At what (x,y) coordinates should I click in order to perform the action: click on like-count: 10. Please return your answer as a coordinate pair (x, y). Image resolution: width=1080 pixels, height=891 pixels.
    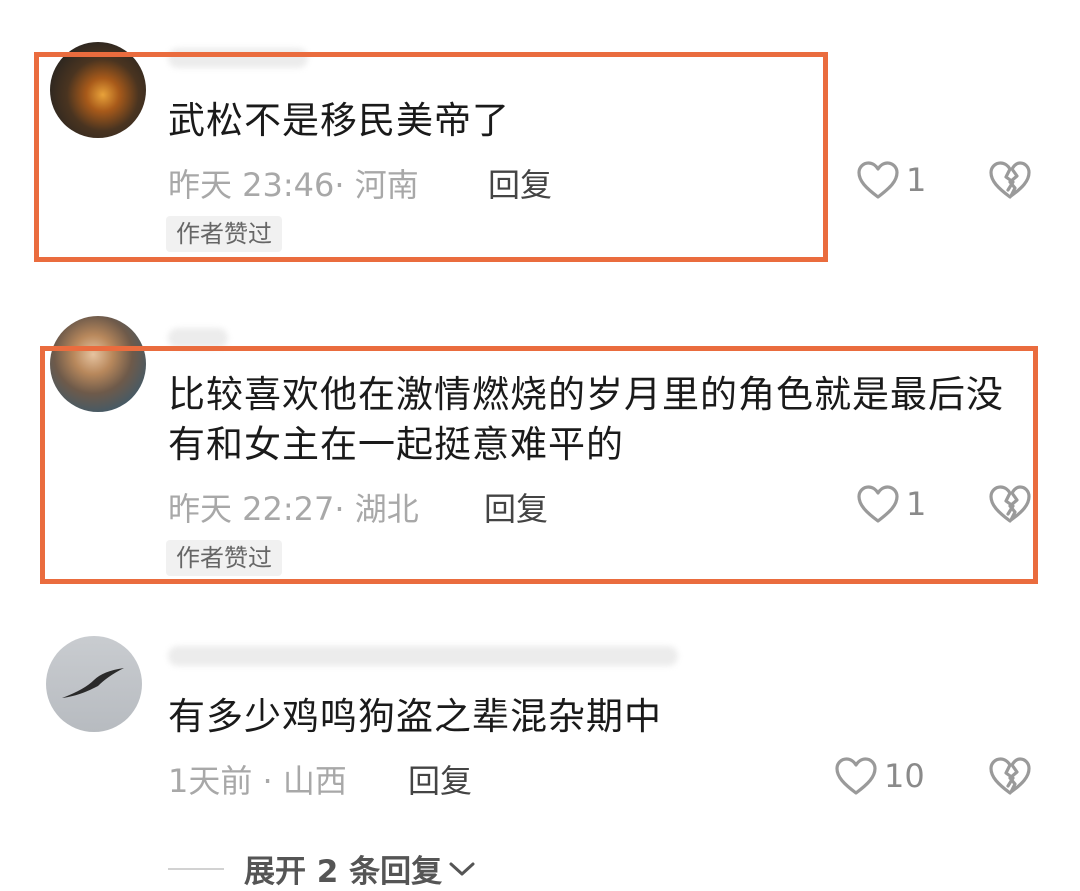
    Looking at the image, I should click on (904, 776).